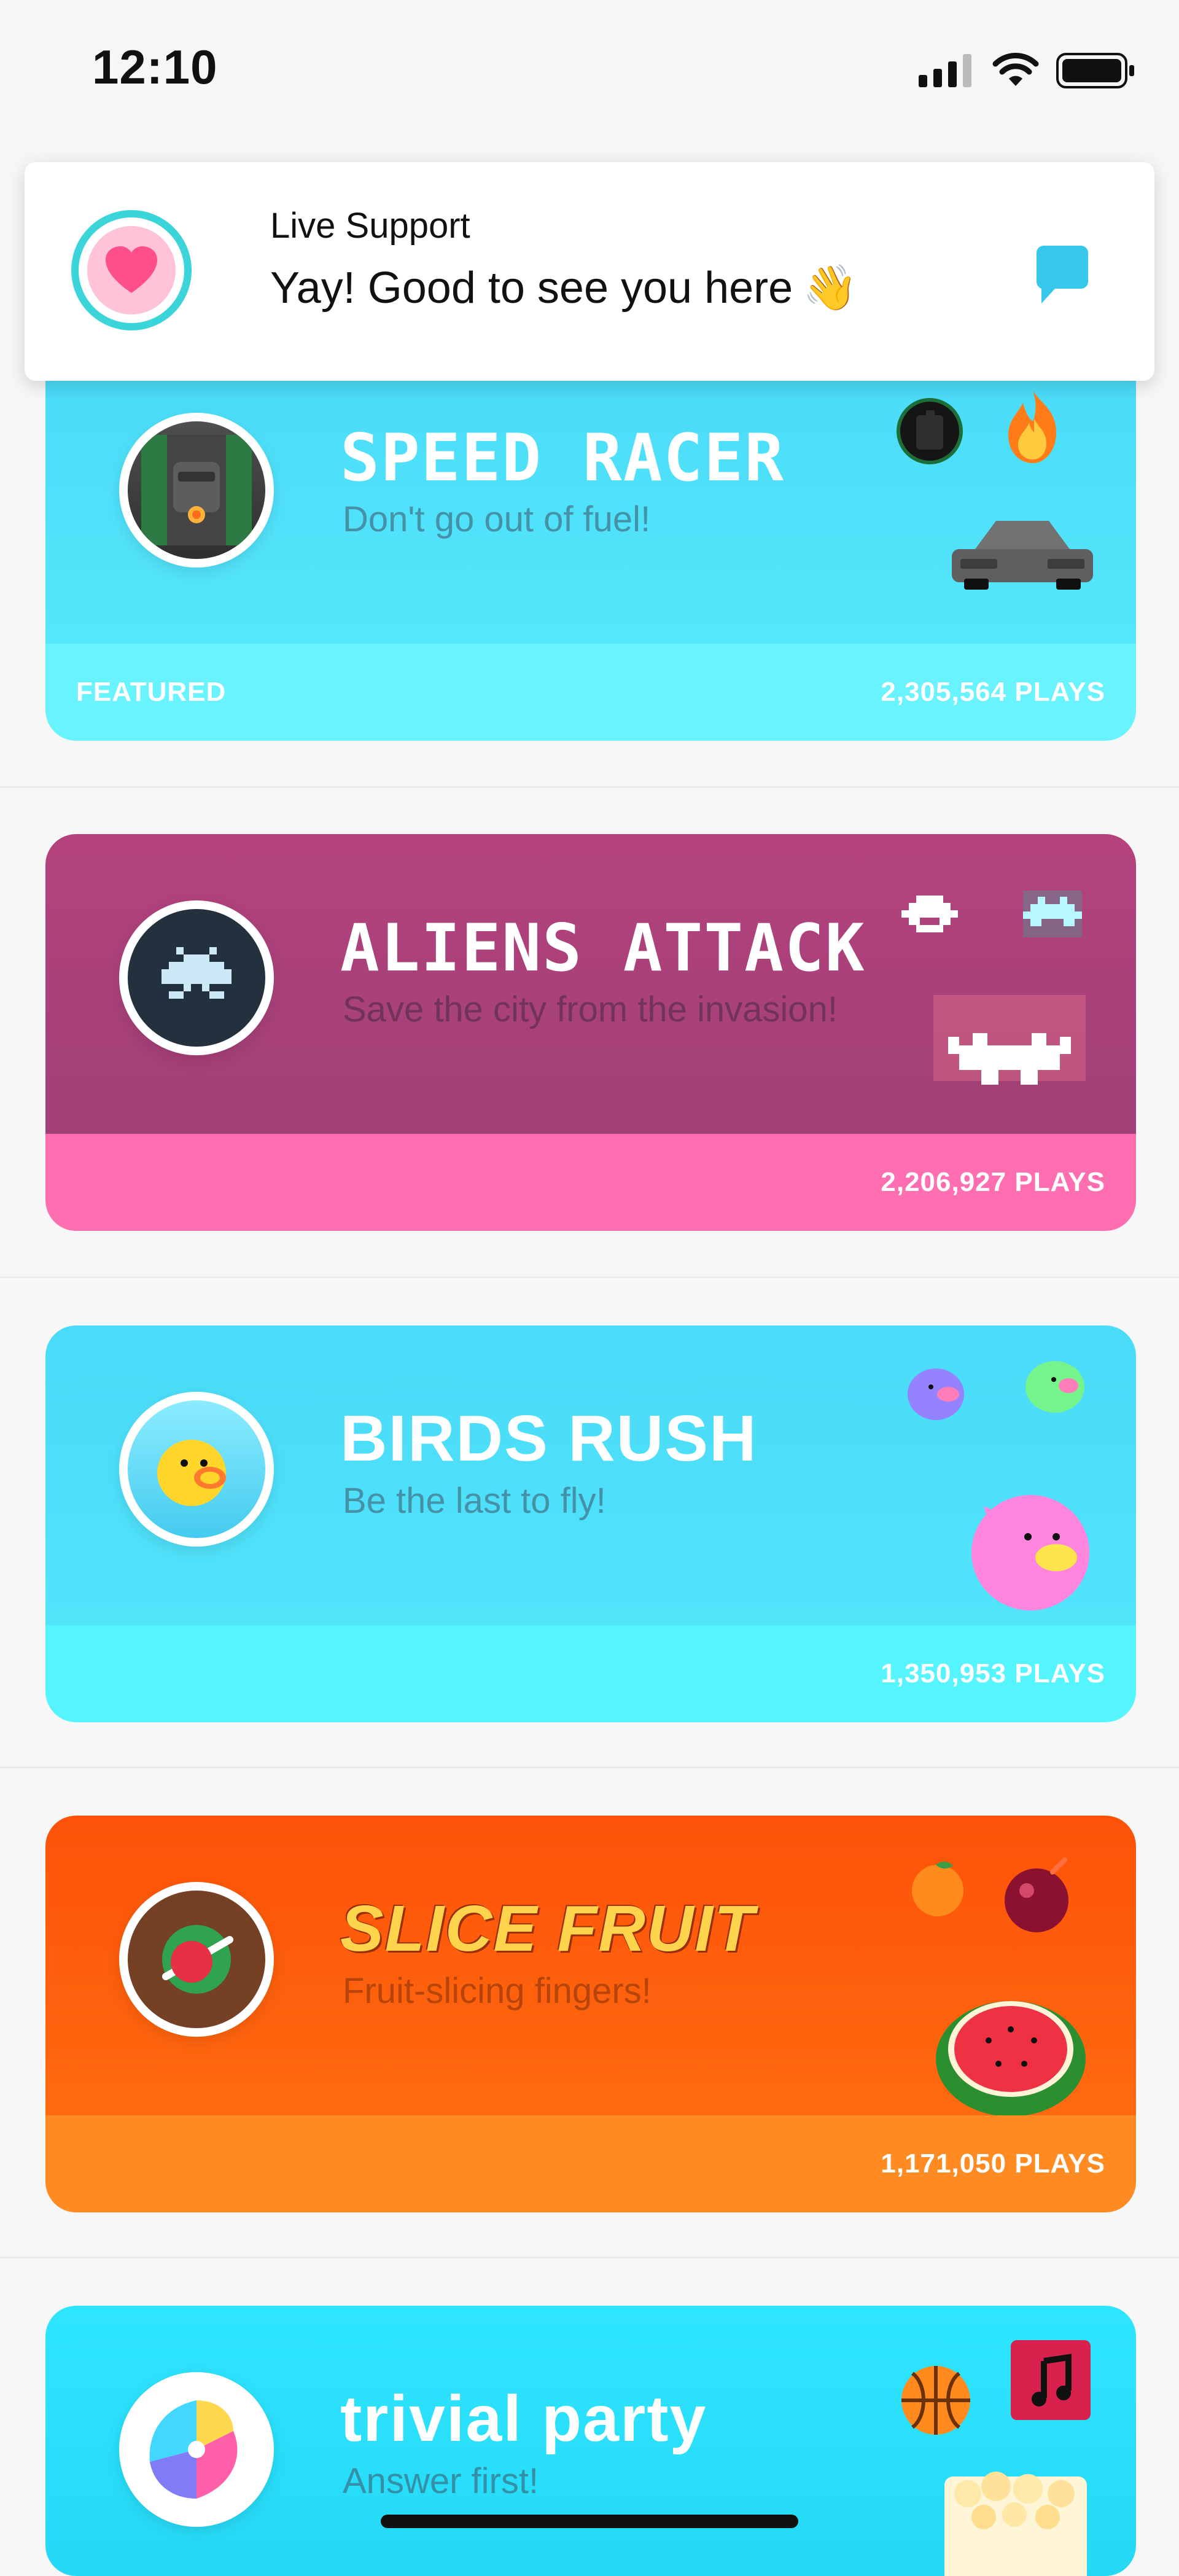 This screenshot has width=1179, height=2576. I want to click on heart-icon, so click(131, 269).